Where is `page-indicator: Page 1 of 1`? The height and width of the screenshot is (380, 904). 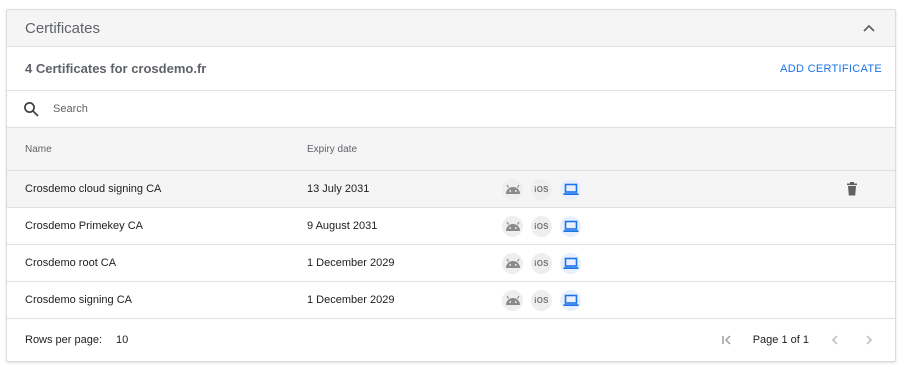 page-indicator: Page 1 of 1 is located at coordinates (780, 340).